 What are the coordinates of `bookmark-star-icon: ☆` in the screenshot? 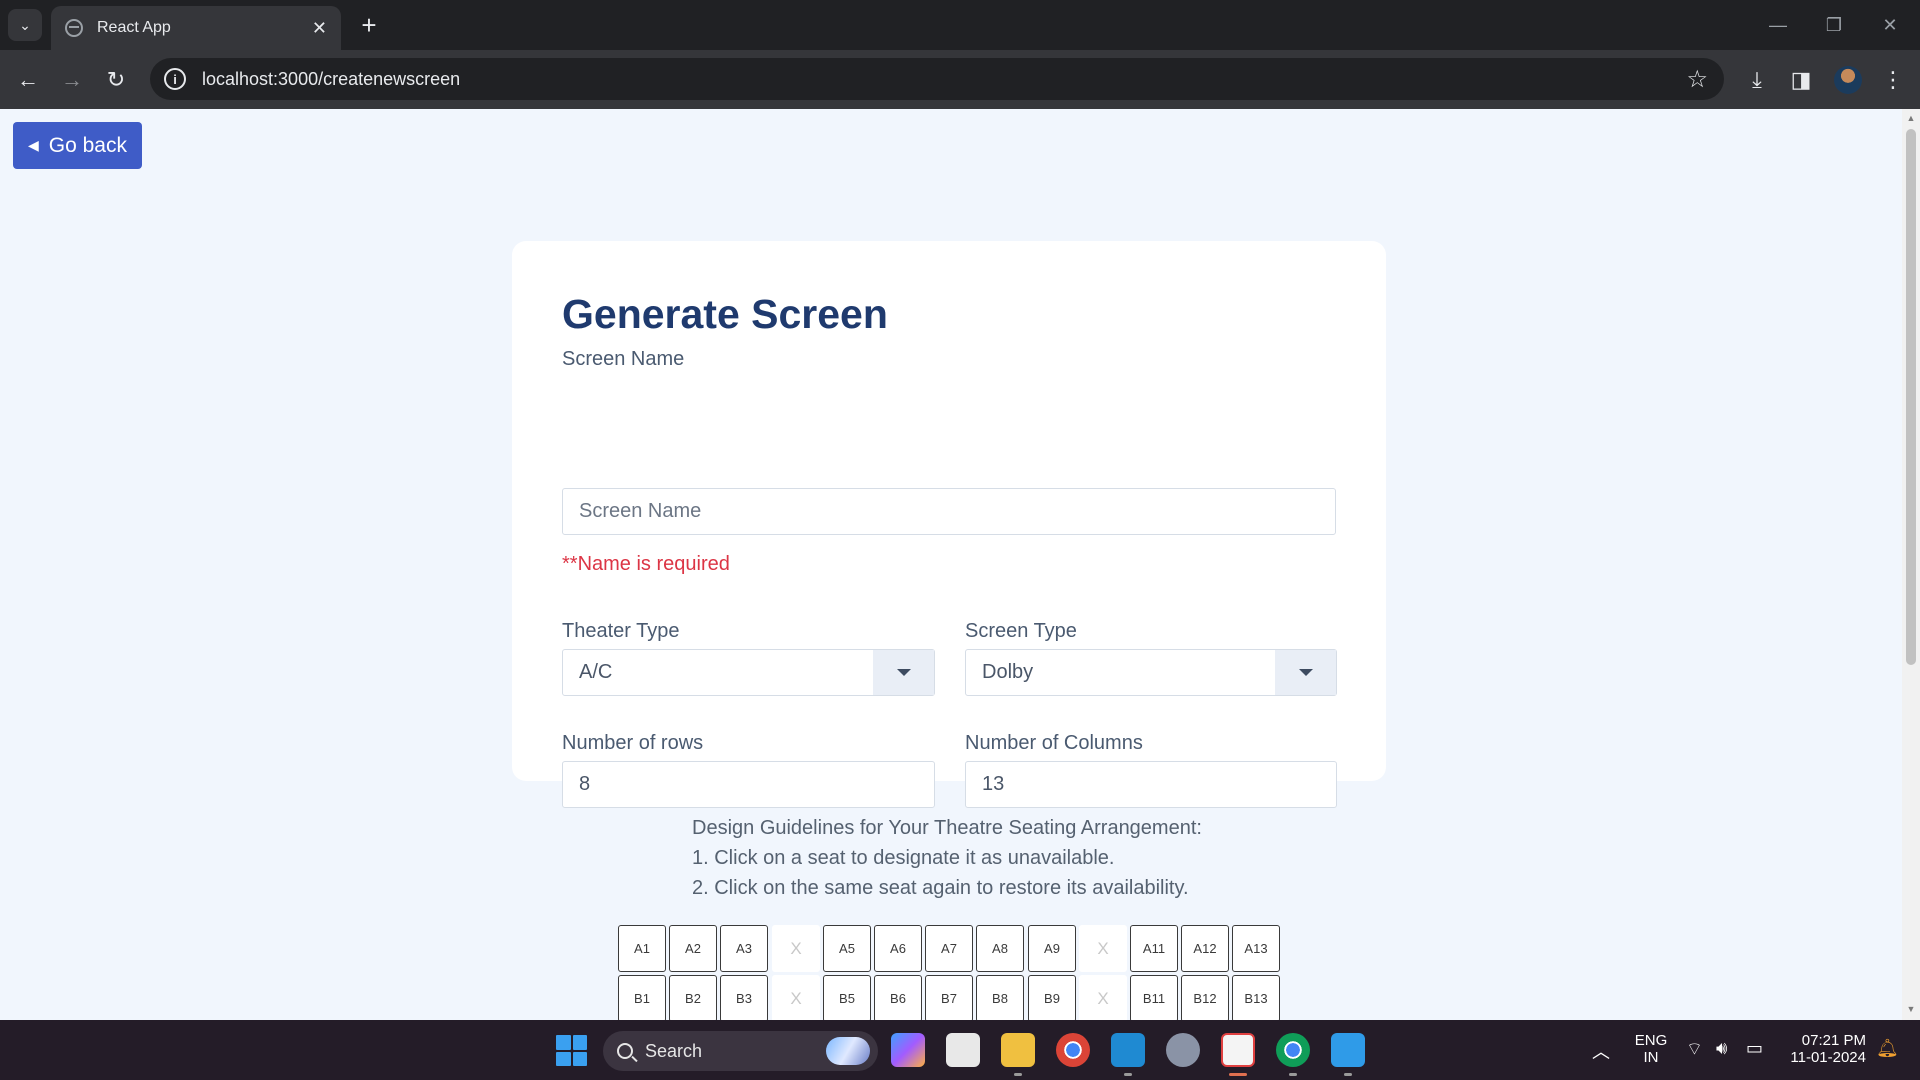 It's located at (1697, 79).